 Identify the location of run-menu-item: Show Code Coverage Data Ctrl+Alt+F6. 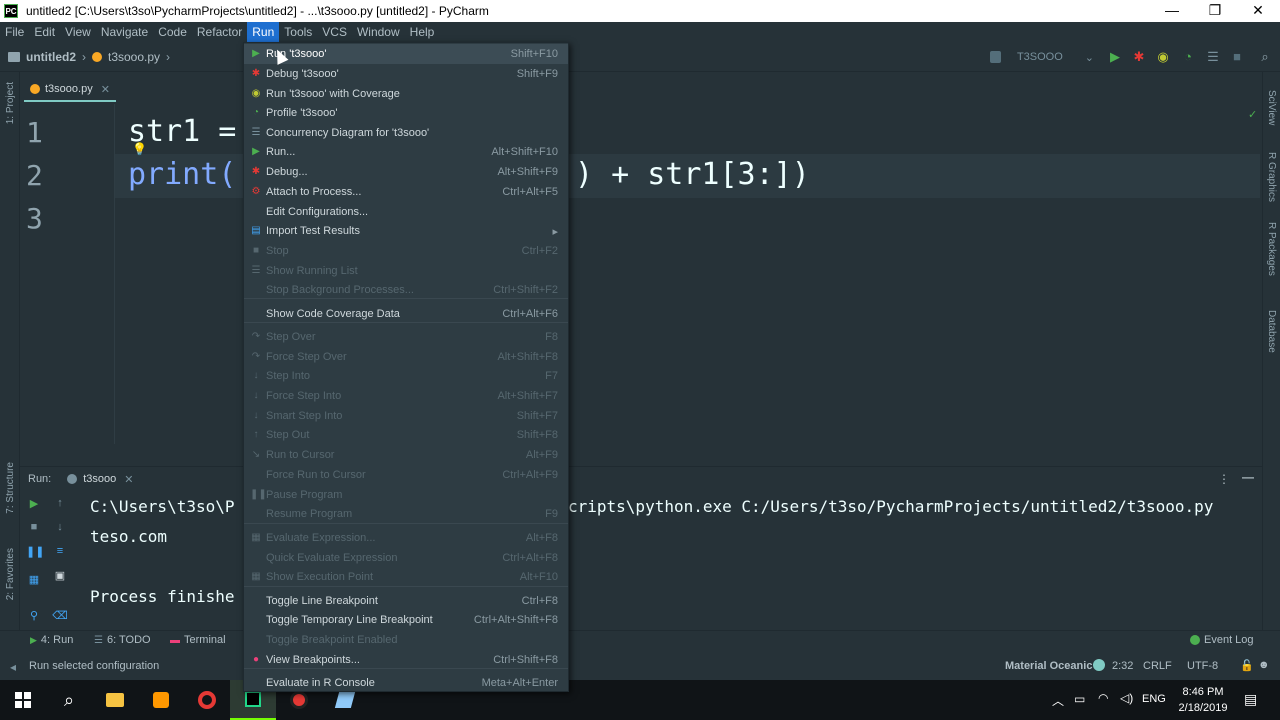
(406, 314).